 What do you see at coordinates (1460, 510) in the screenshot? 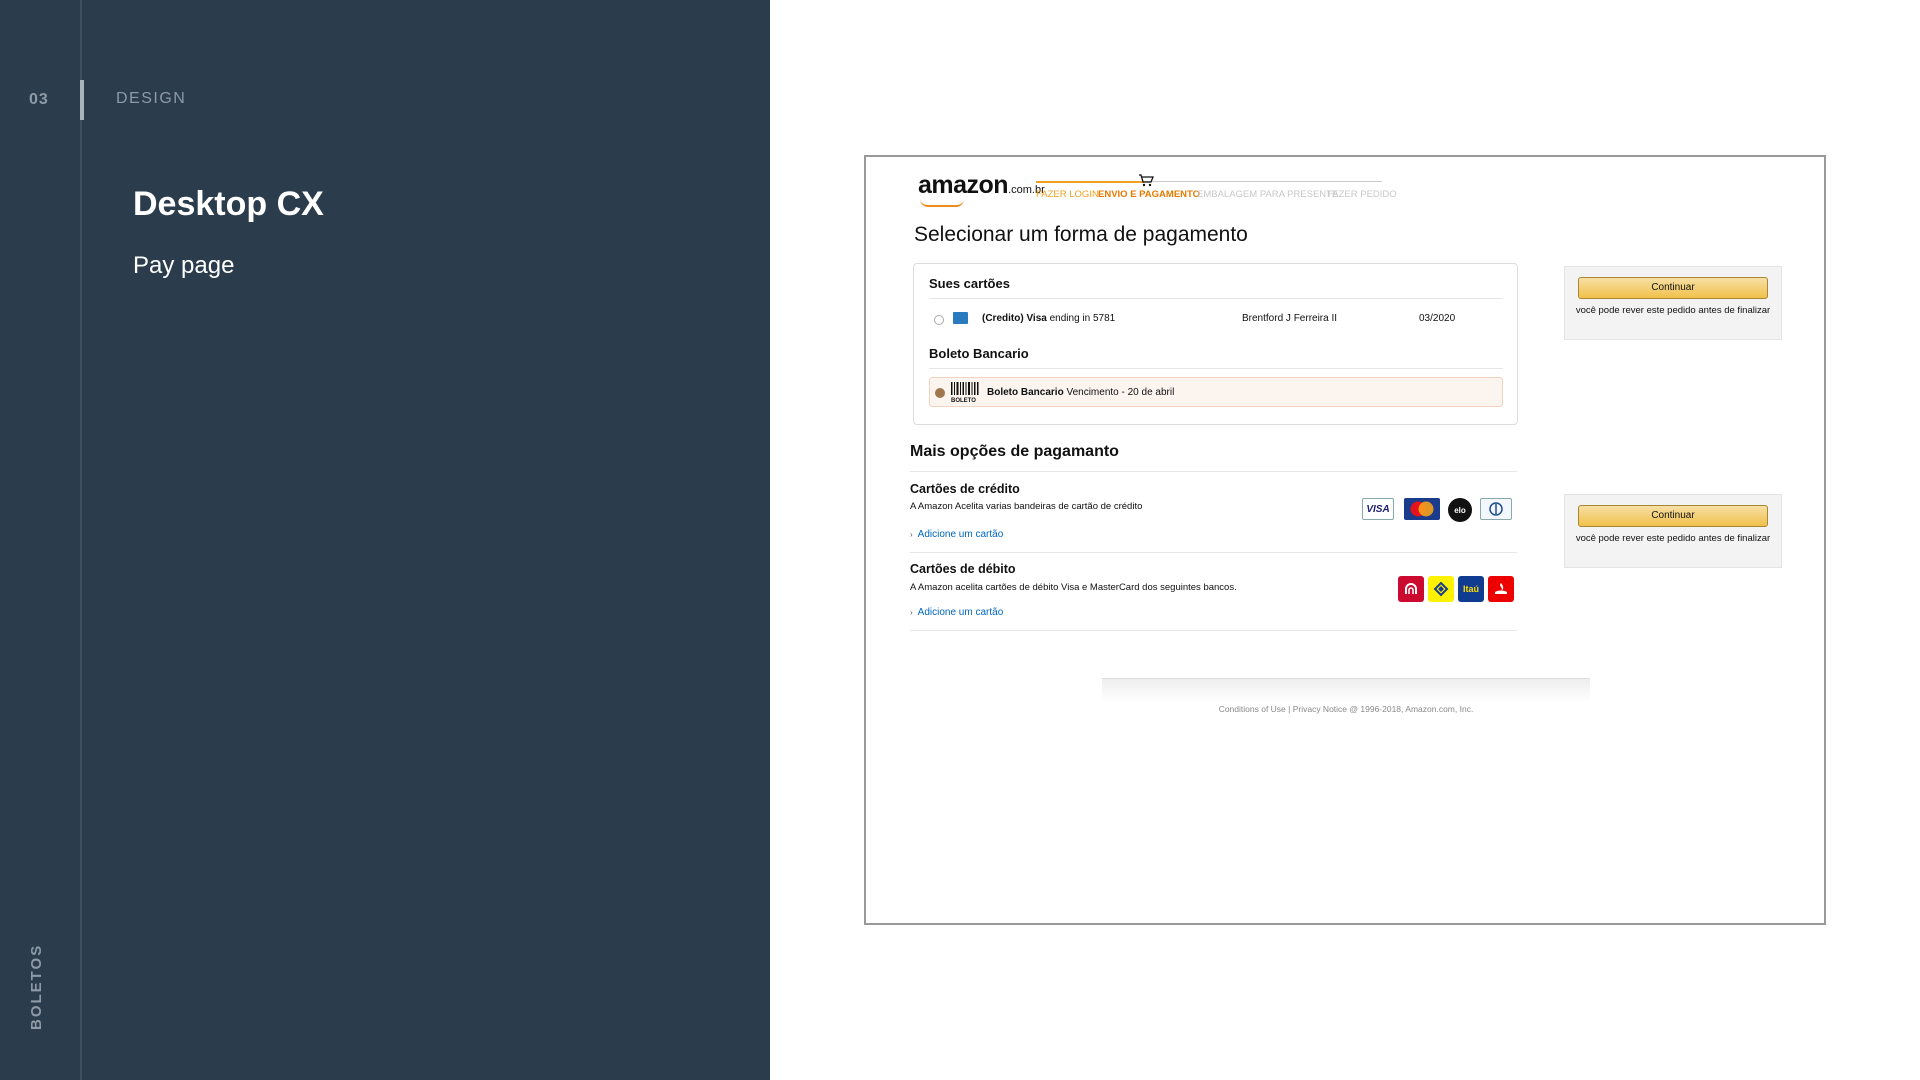
I see `elo-logo: elo` at bounding box center [1460, 510].